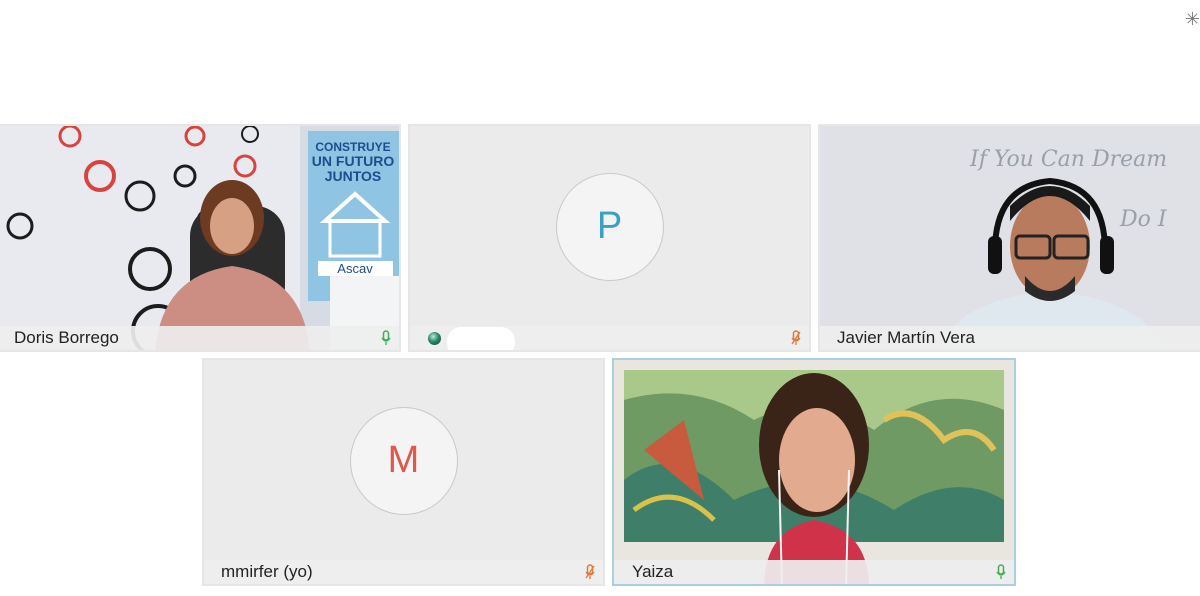 The height and width of the screenshot is (596, 1200). I want to click on participant-tile-yaiza: Yaiza, so click(814, 472).